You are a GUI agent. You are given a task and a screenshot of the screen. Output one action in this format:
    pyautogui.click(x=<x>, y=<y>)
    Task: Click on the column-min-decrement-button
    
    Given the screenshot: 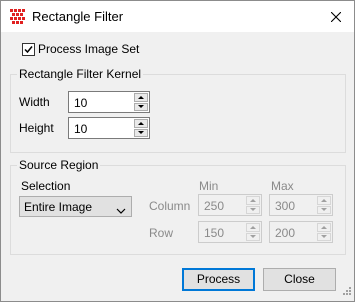 What is the action you would take?
    pyautogui.click(x=253, y=209)
    